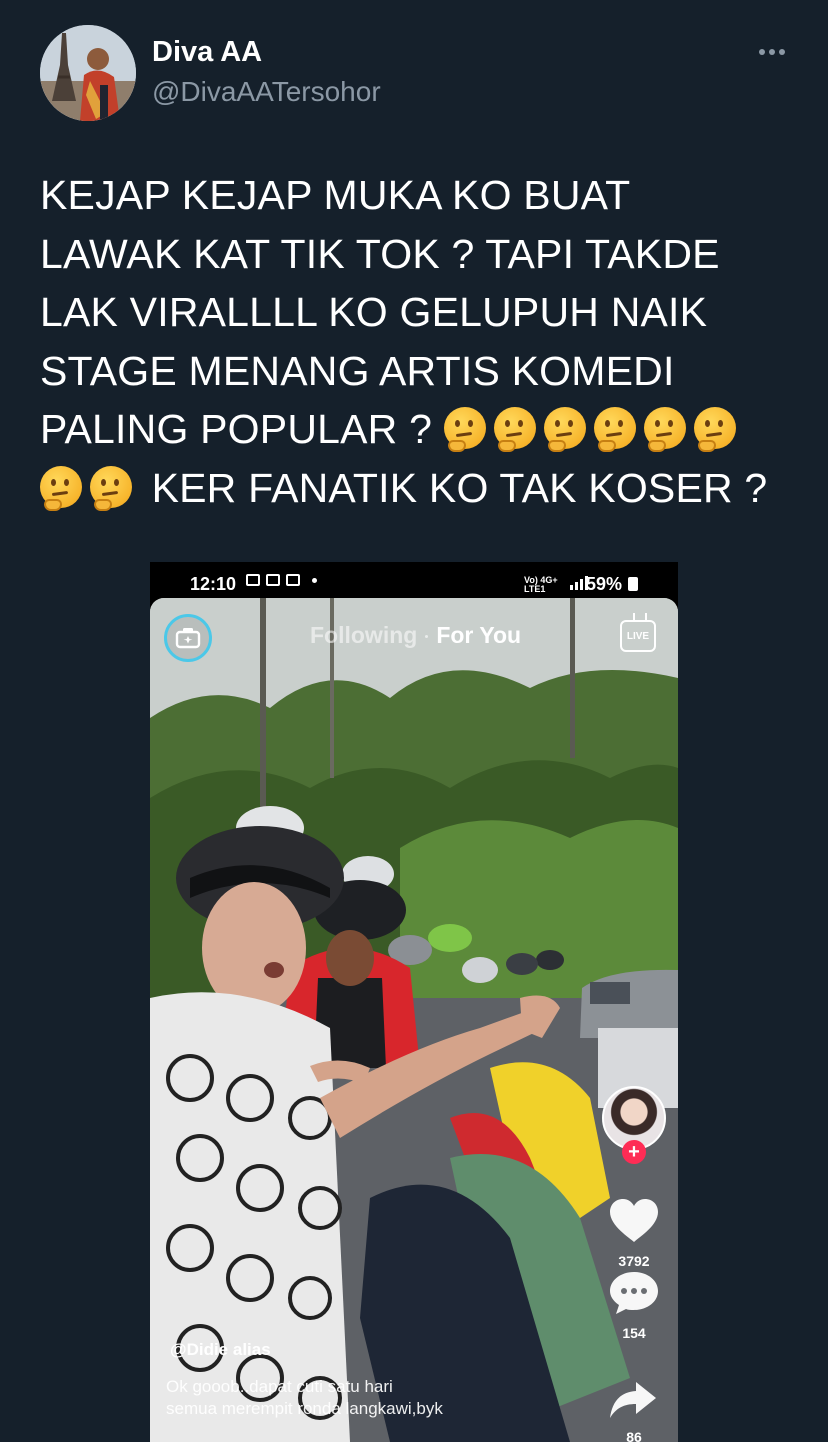 The height and width of the screenshot is (1442, 828). I want to click on tweet-text-fragment: PALING POPULAR ?, so click(242, 429).